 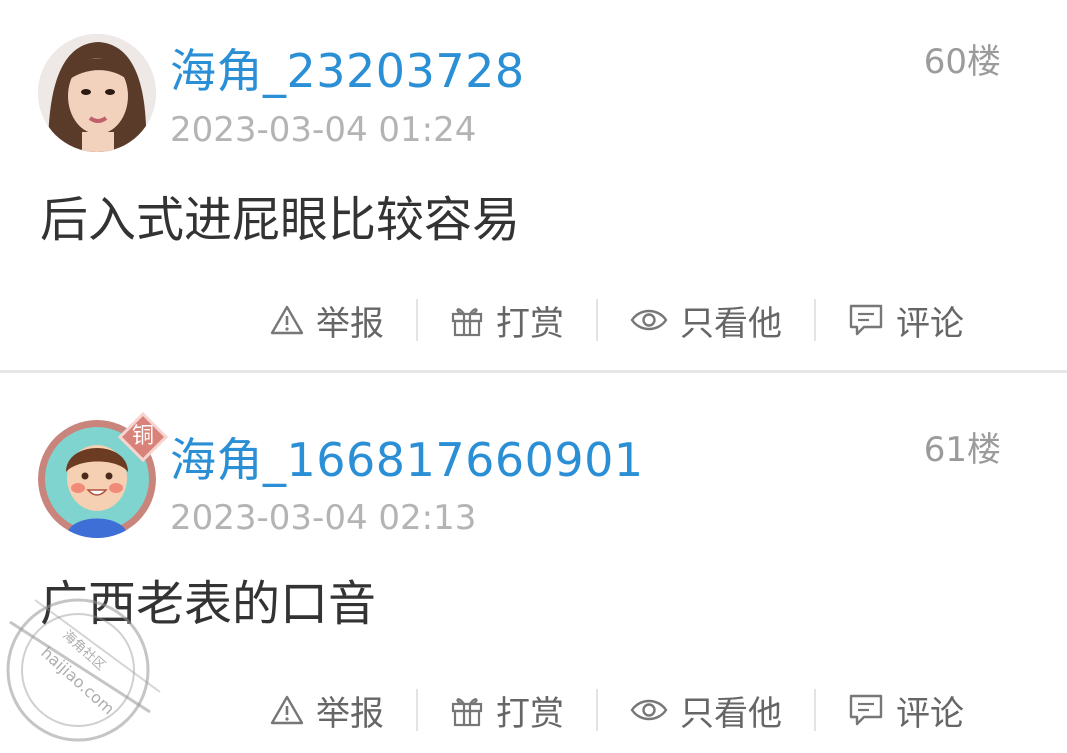 What do you see at coordinates (347, 68) in the screenshot?
I see `username: 海角_23203728` at bounding box center [347, 68].